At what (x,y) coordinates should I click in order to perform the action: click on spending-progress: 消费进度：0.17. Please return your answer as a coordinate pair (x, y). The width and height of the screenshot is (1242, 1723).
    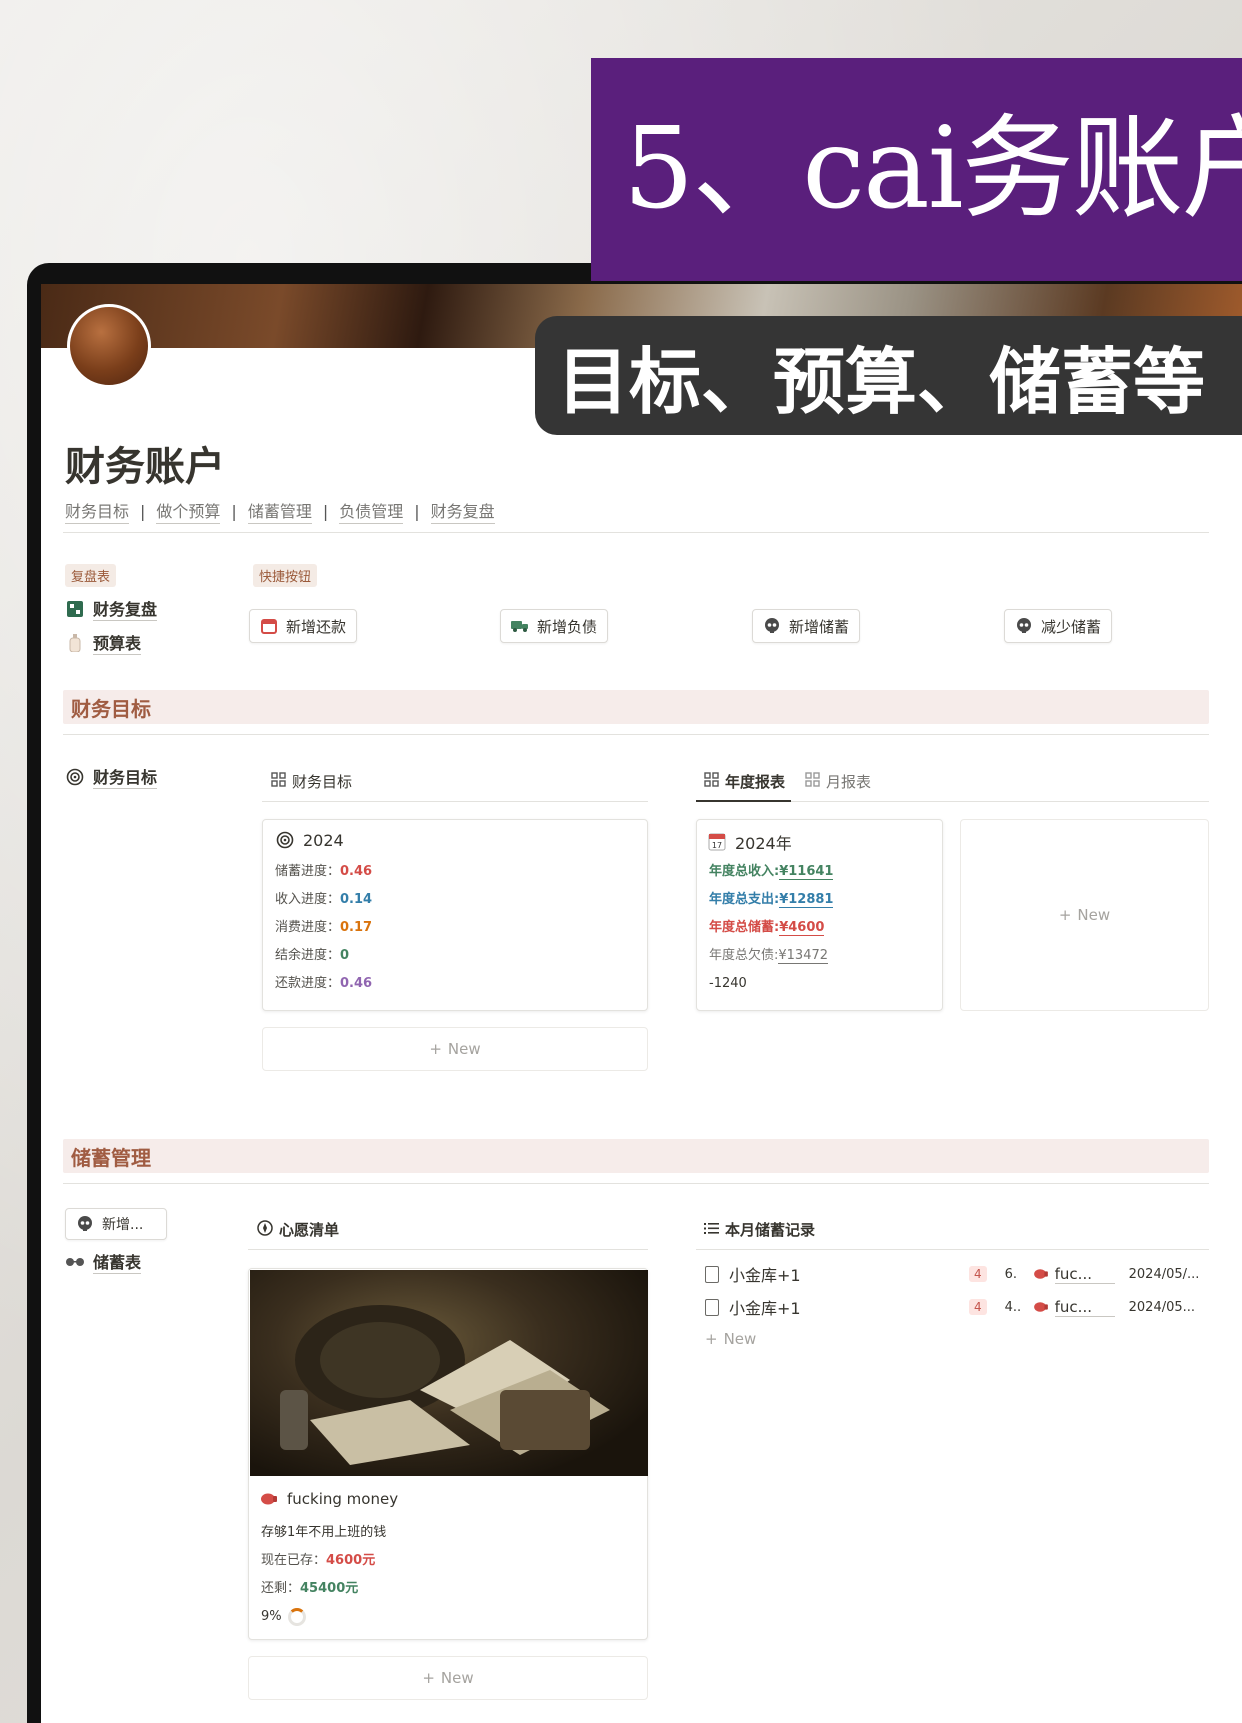
    Looking at the image, I should click on (324, 927).